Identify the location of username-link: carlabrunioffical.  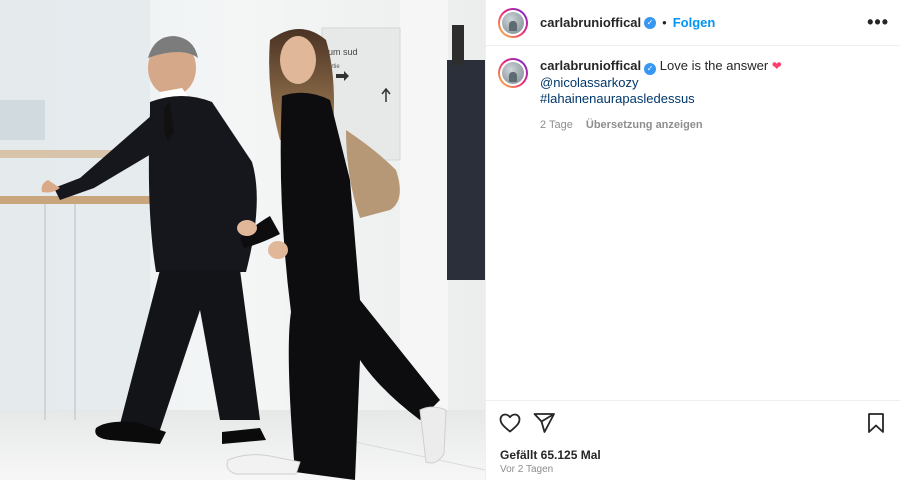
(590, 22).